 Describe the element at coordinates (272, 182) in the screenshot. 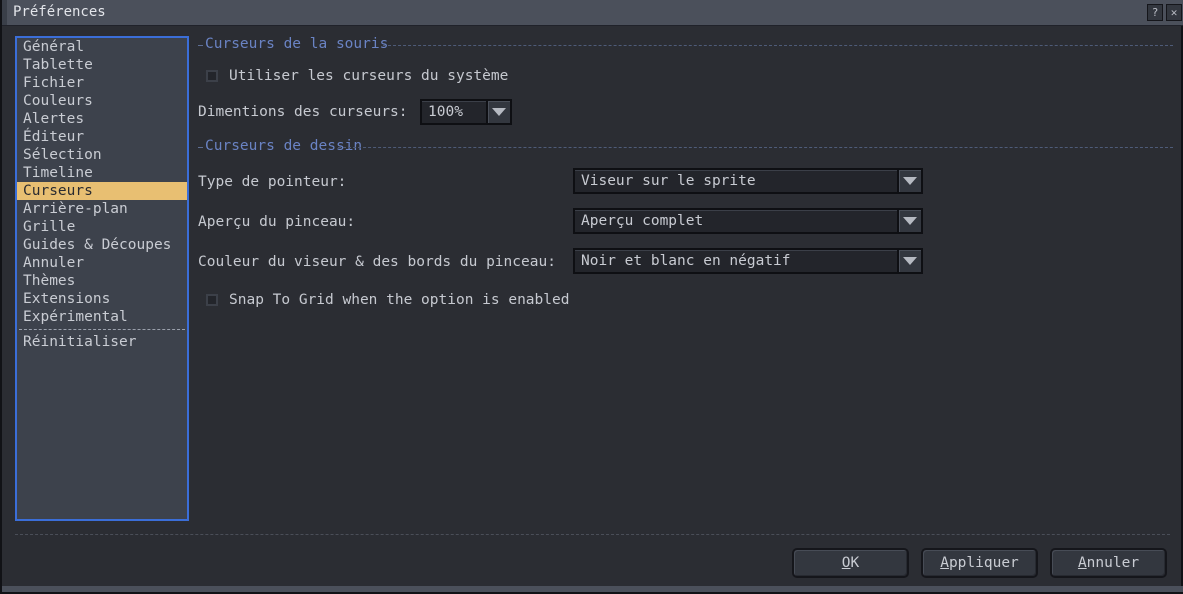

I see `pointer-type-label: Type de pointeur:` at that location.